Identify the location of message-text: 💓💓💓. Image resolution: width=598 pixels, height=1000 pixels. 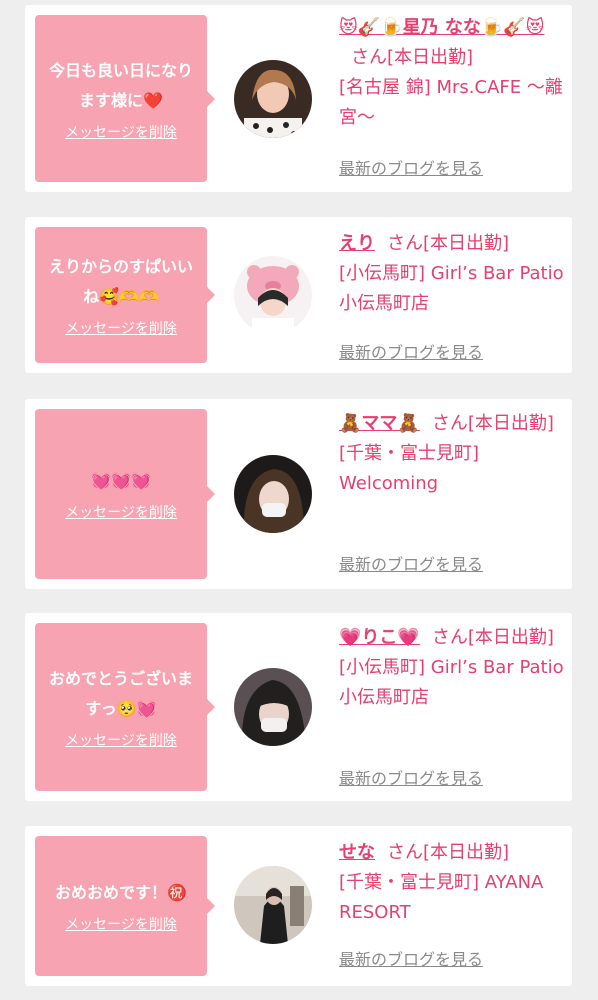
(121, 480).